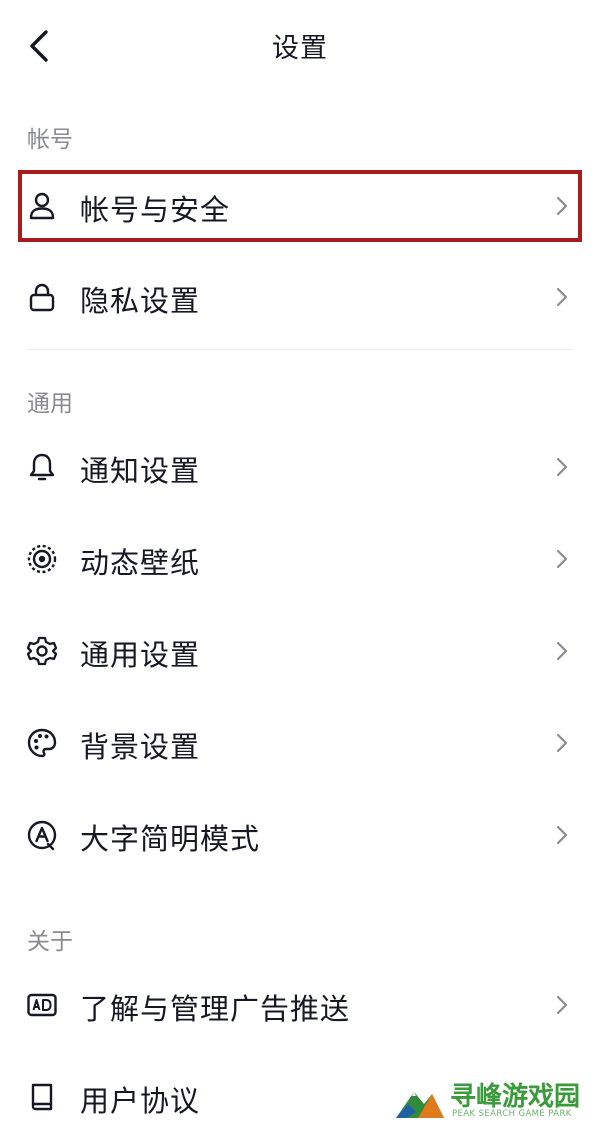 This screenshot has width=600, height=1130. What do you see at coordinates (515, 1097) in the screenshot?
I see `watermark-text: 寻峰游戏园` at bounding box center [515, 1097].